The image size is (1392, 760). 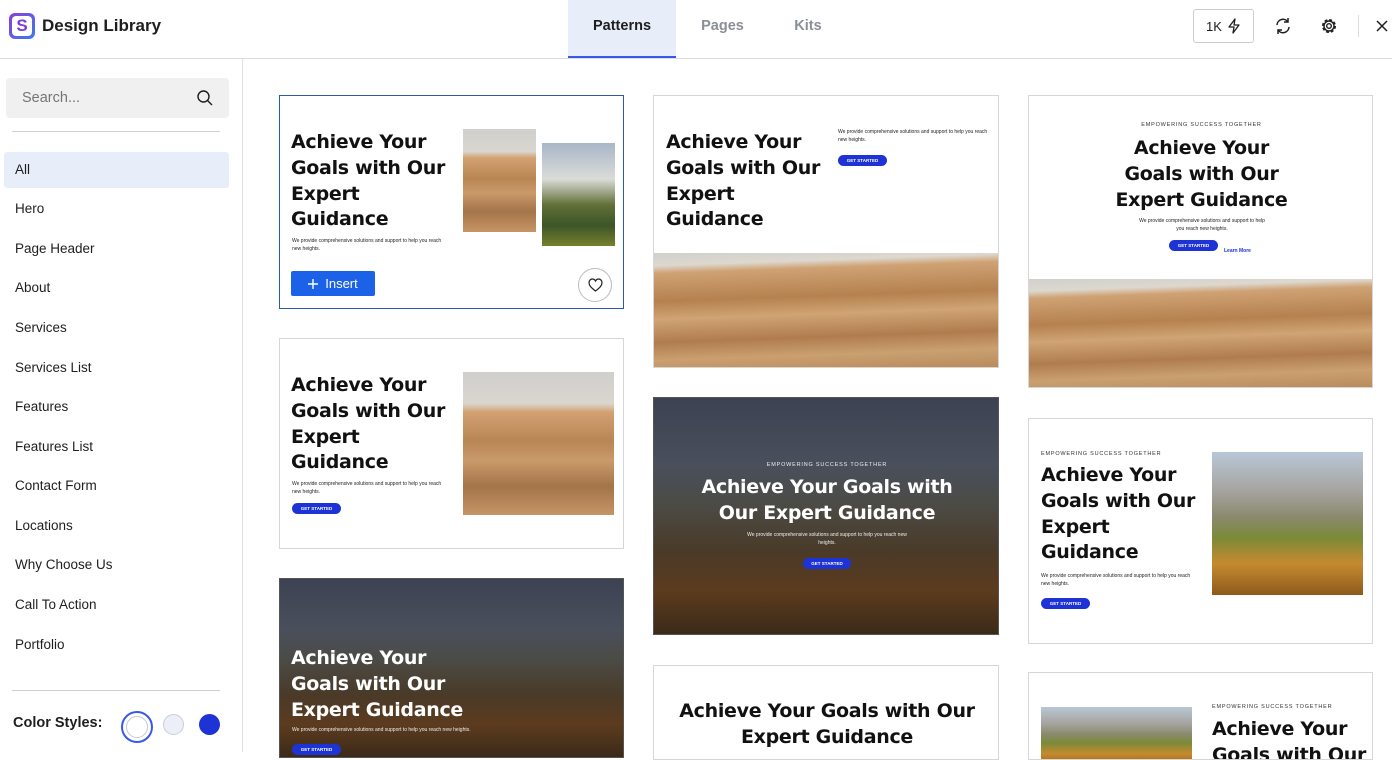 What do you see at coordinates (1223, 26) in the screenshot?
I see `credits-button: 1K` at bounding box center [1223, 26].